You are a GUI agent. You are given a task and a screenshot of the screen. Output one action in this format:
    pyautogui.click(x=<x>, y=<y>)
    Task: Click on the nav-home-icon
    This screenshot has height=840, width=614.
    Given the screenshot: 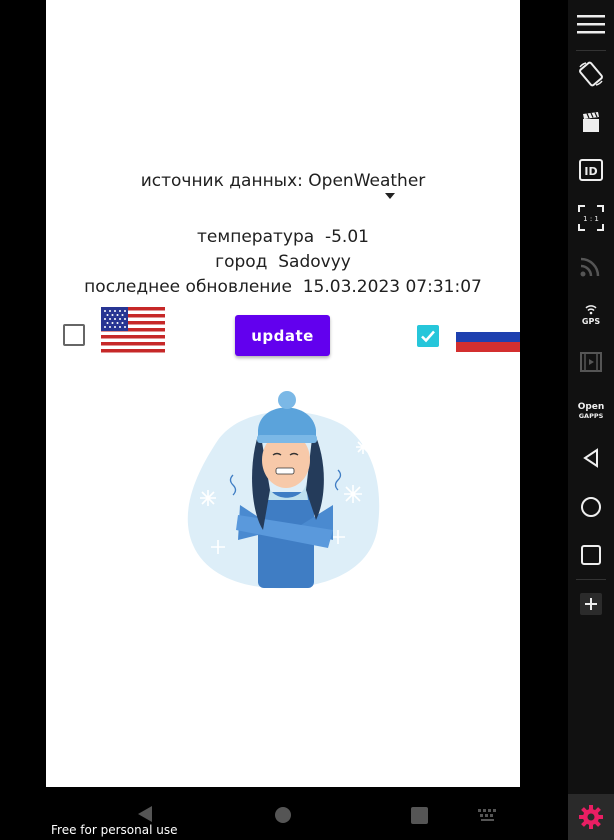 What is the action you would take?
    pyautogui.click(x=283, y=815)
    